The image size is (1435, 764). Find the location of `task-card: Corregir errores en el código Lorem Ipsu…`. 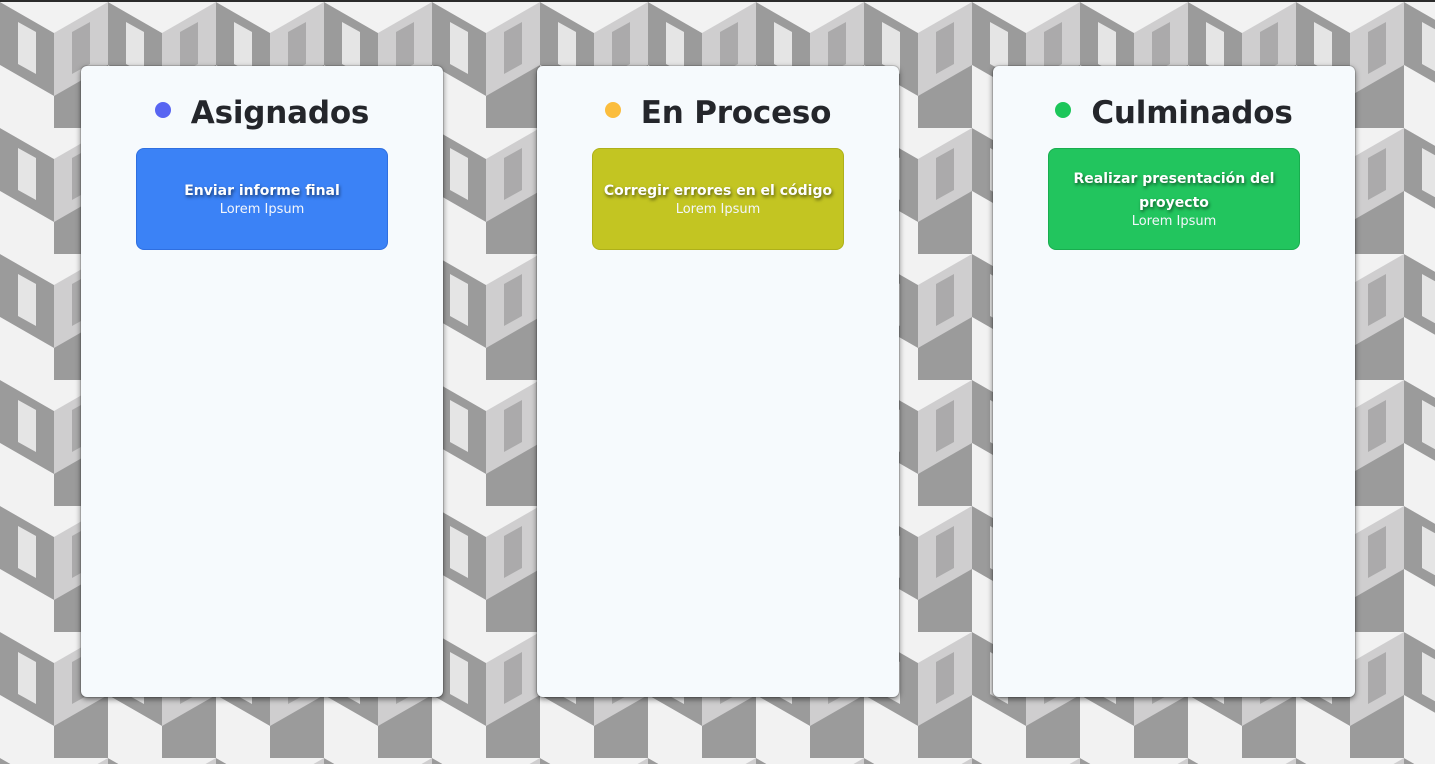

task-card: Corregir errores en el código Lorem Ipsu… is located at coordinates (718, 199).